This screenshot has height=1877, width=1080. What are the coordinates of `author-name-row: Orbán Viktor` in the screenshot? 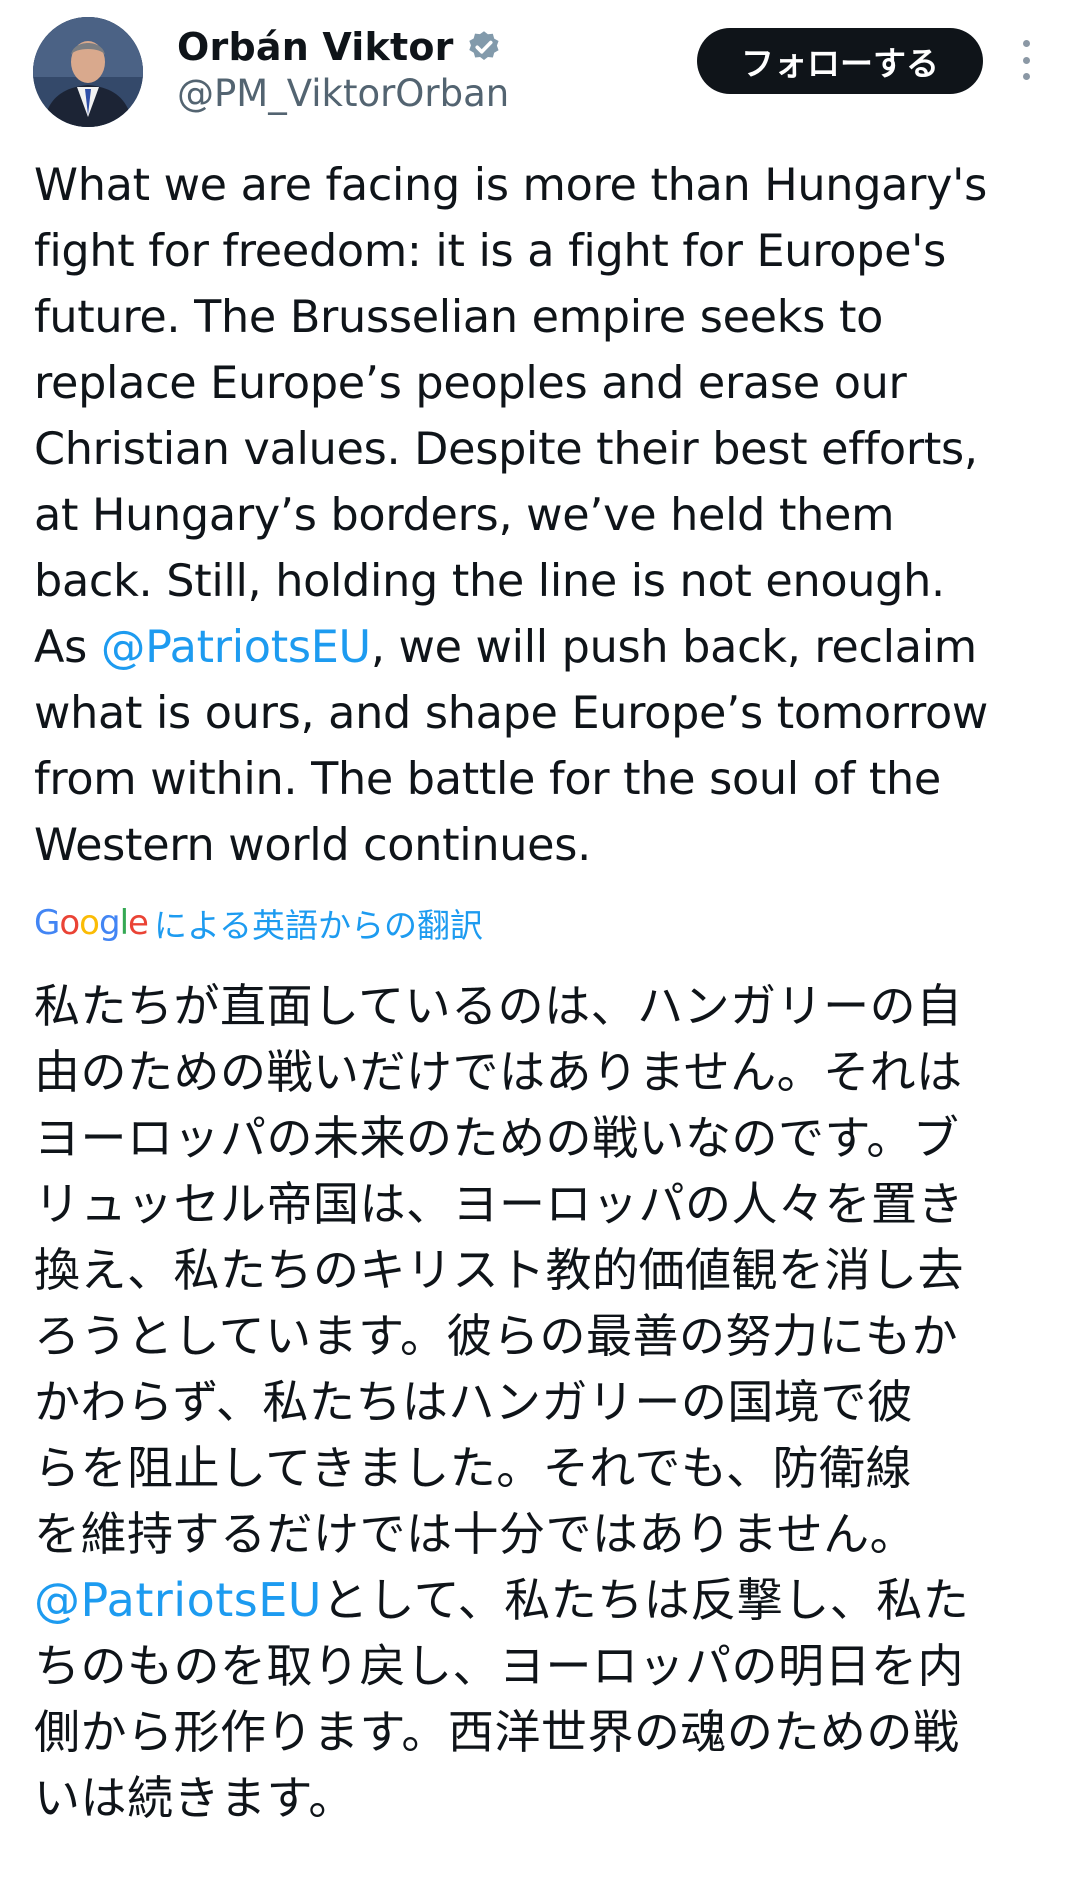 It's located at (339, 47).